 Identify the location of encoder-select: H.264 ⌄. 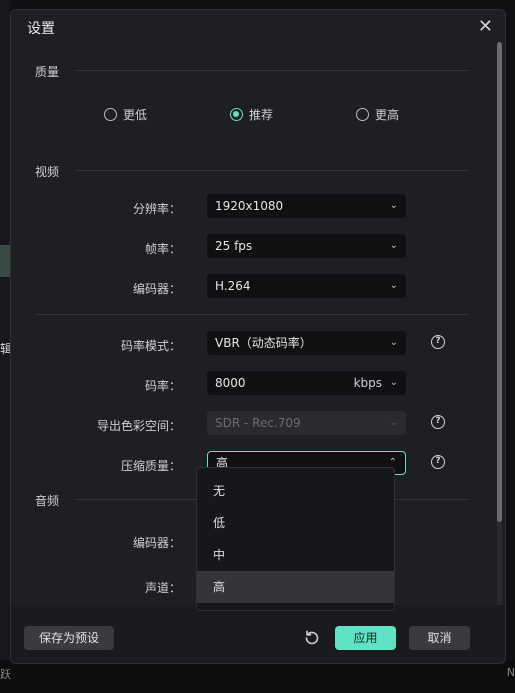
(306, 286).